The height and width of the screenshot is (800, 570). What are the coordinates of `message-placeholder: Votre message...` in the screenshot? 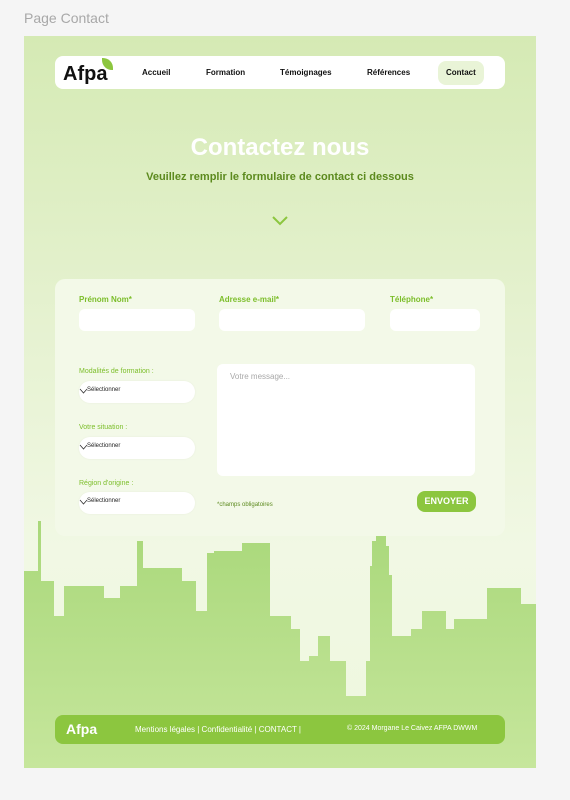 It's located at (260, 376).